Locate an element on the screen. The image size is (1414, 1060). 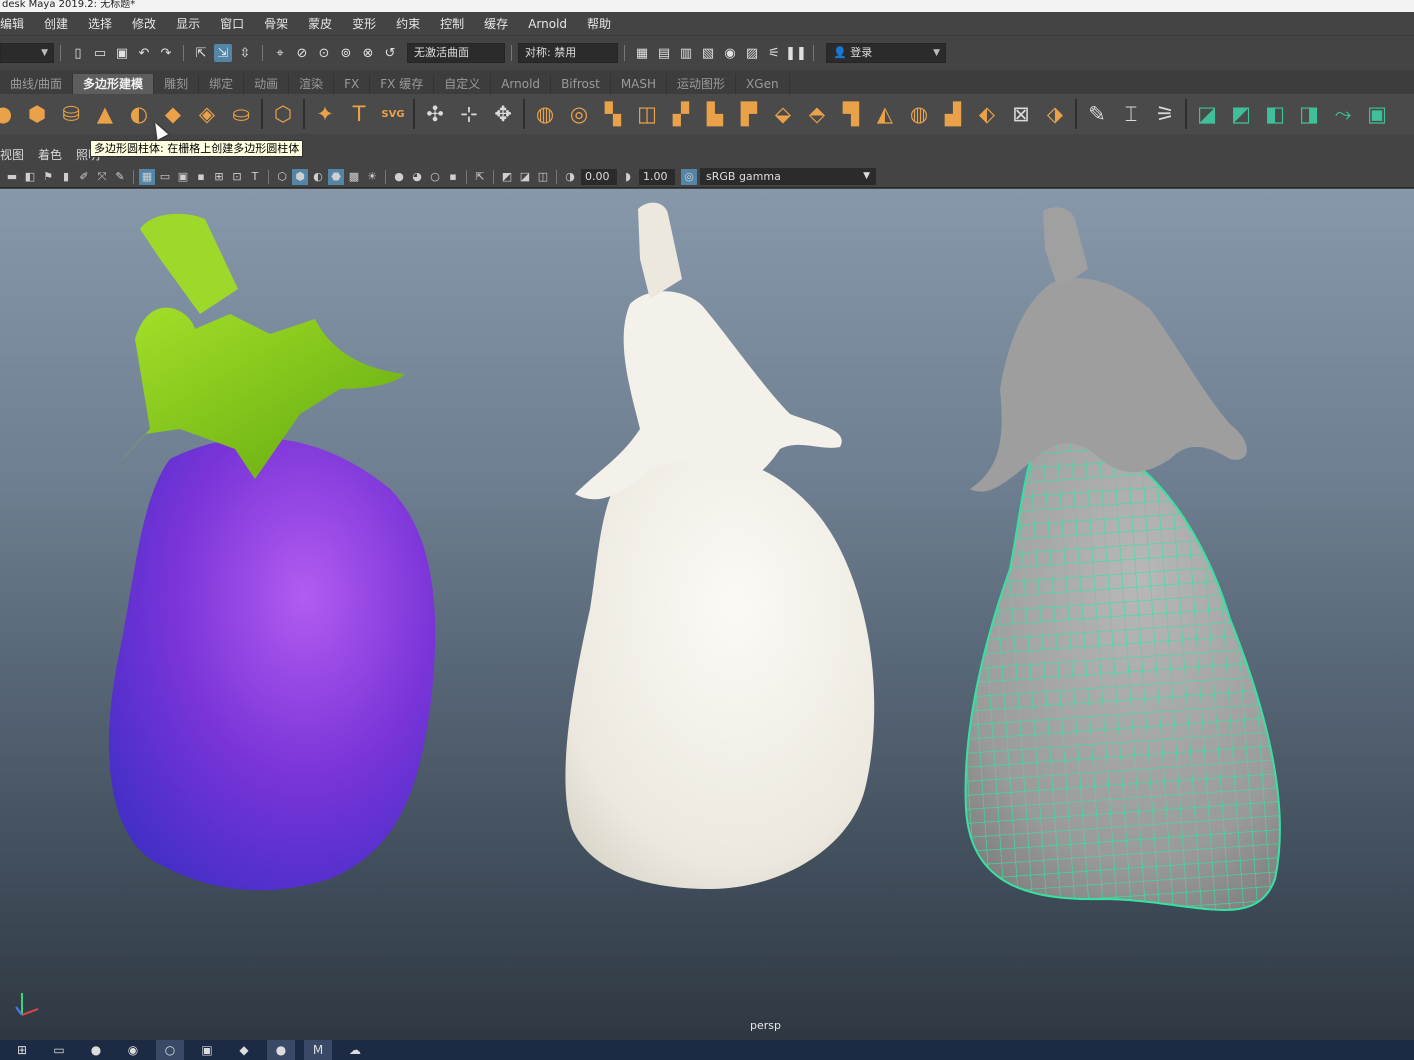
menu-display: 显示 is located at coordinates (186, 23).